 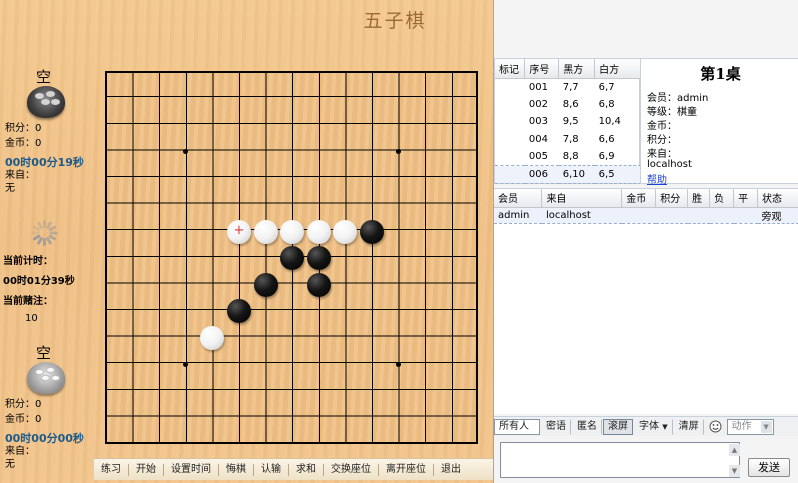 What do you see at coordinates (510, 69) in the screenshot?
I see `move-list-column-header: 标记` at bounding box center [510, 69].